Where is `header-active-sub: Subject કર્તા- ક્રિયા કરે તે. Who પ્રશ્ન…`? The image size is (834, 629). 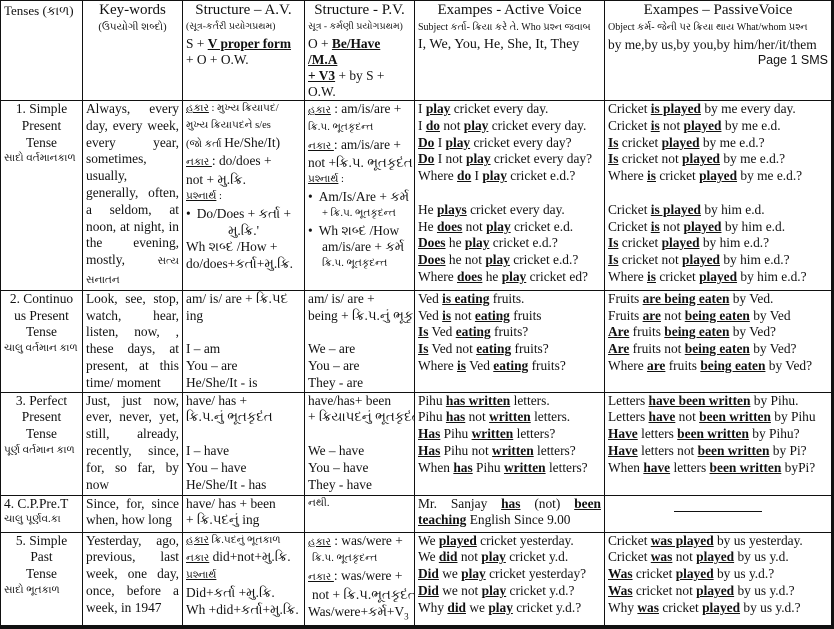 header-active-sub: Subject કર્તા- ક્રિયા કરે તે. Who પ્રશ્ન… is located at coordinates (504, 27).